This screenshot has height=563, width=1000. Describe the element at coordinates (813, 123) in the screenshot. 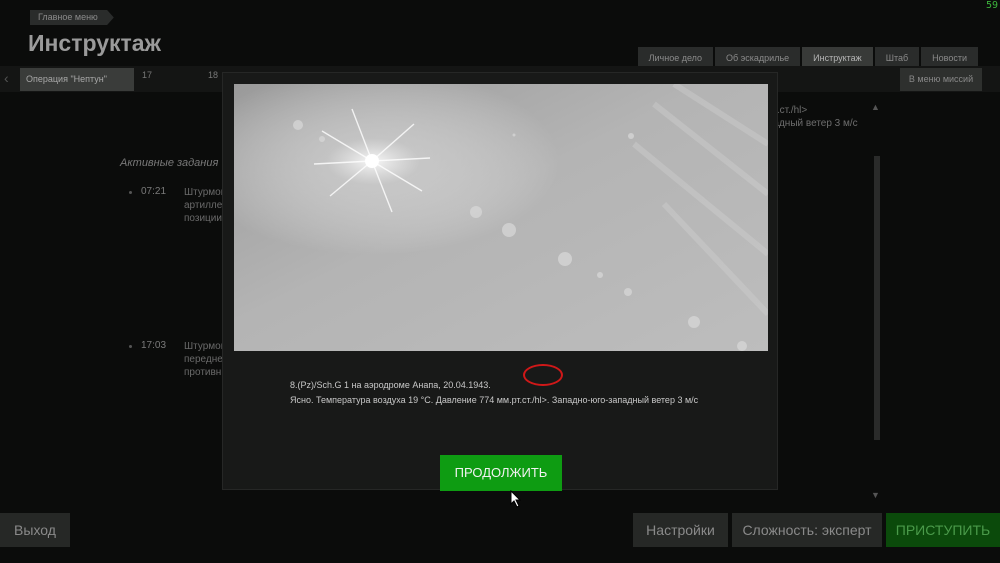

I see `side-info-line: падный ветер 3 м/с` at that location.